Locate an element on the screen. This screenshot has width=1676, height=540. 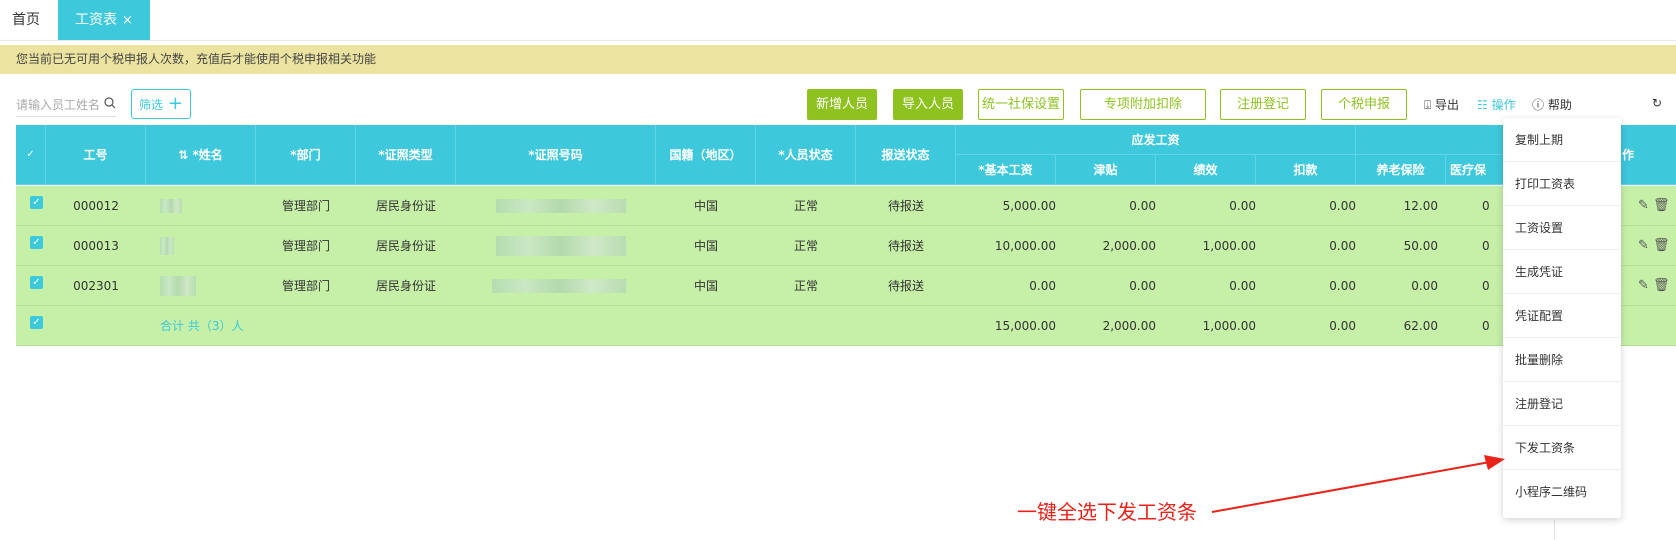
registration-button: 注册登记 is located at coordinates (1263, 104).